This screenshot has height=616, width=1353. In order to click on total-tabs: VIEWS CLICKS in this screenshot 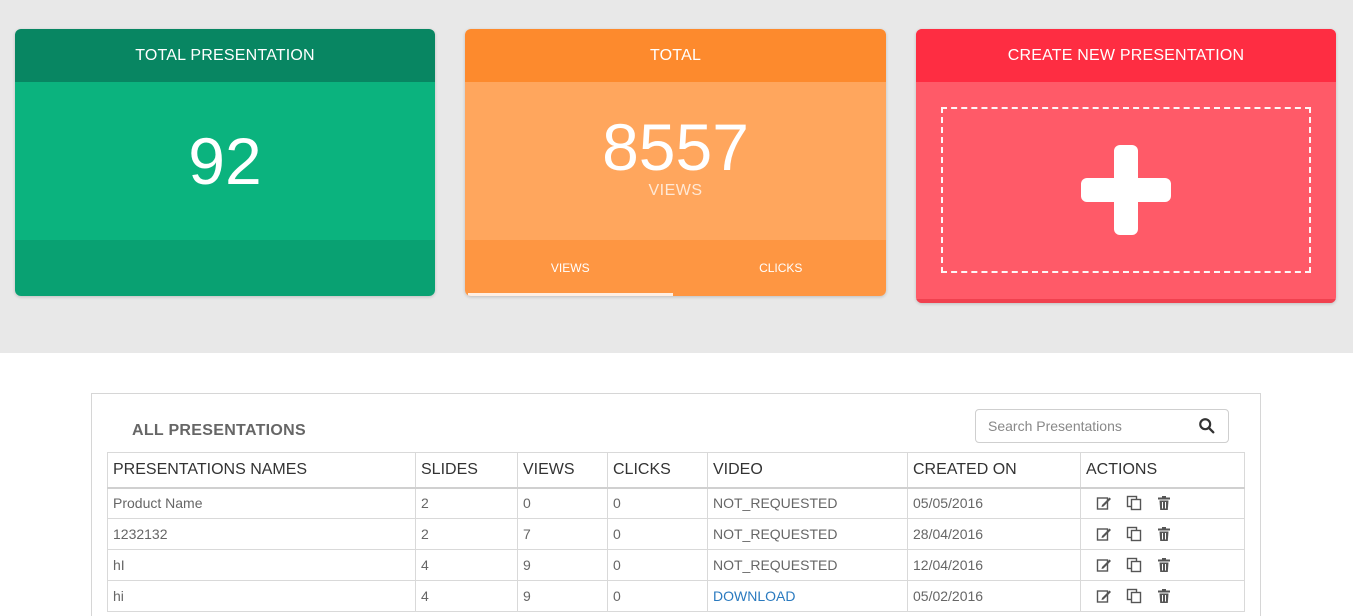, I will do `click(675, 268)`.